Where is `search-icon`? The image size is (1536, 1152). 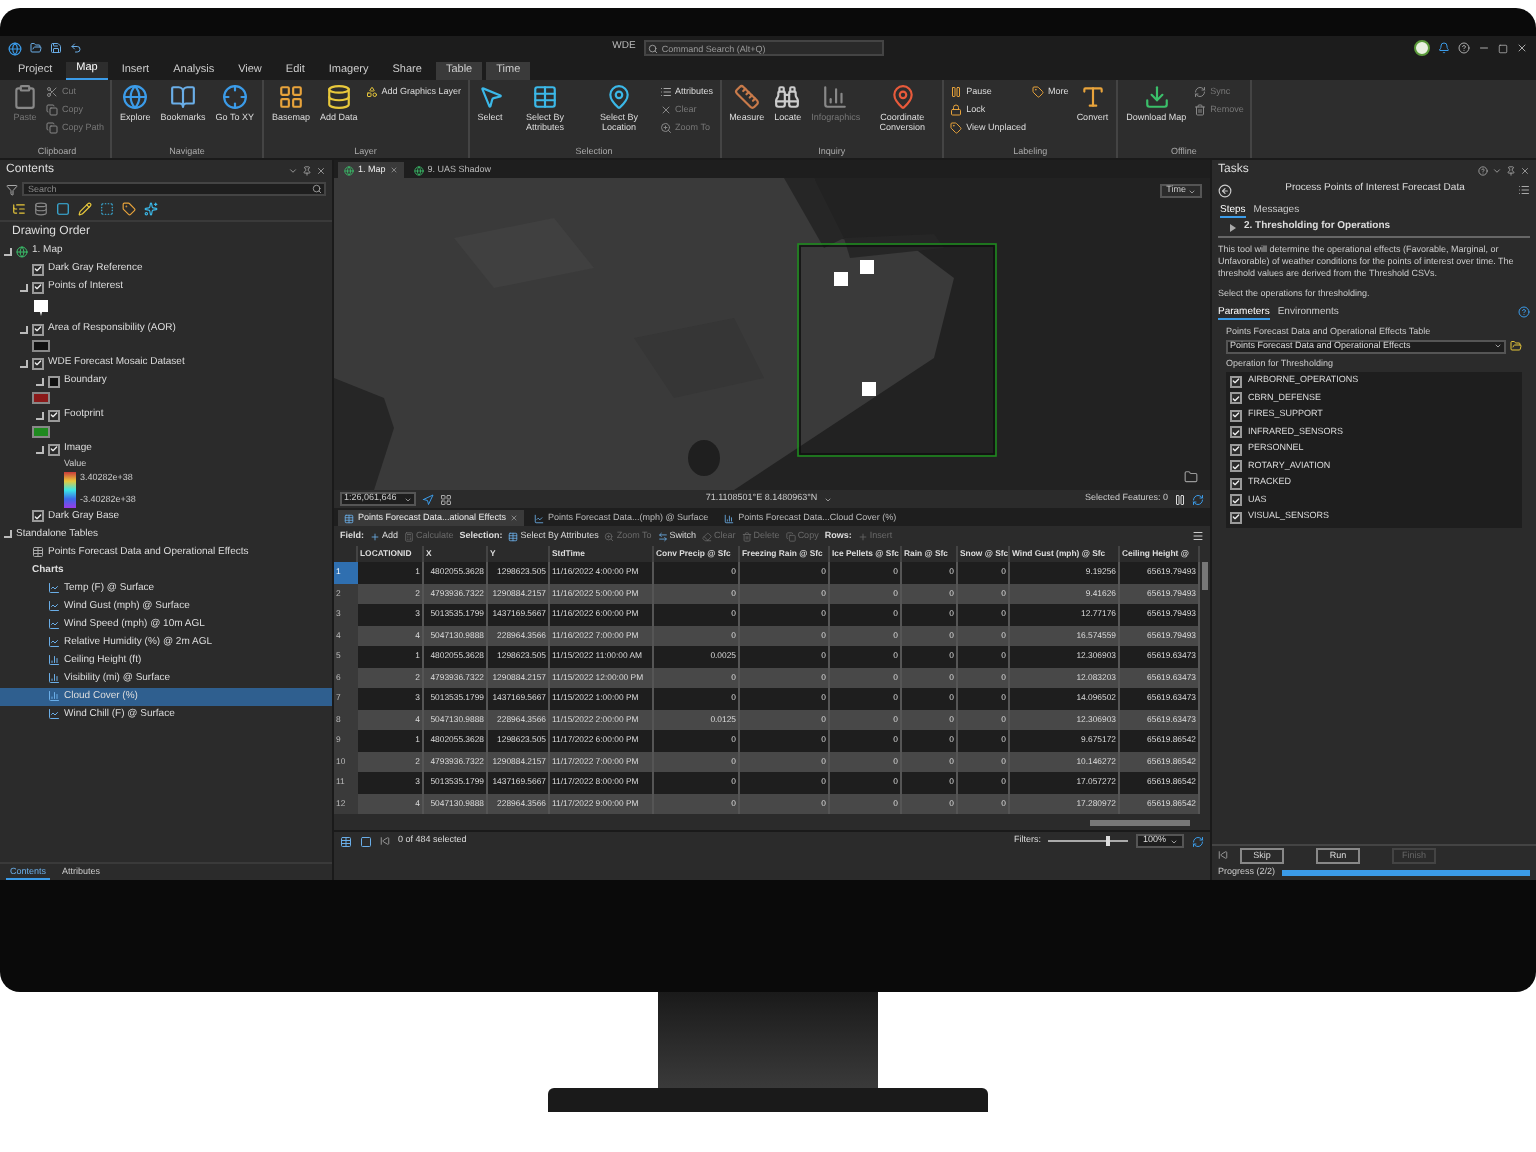
search-icon is located at coordinates (317, 189).